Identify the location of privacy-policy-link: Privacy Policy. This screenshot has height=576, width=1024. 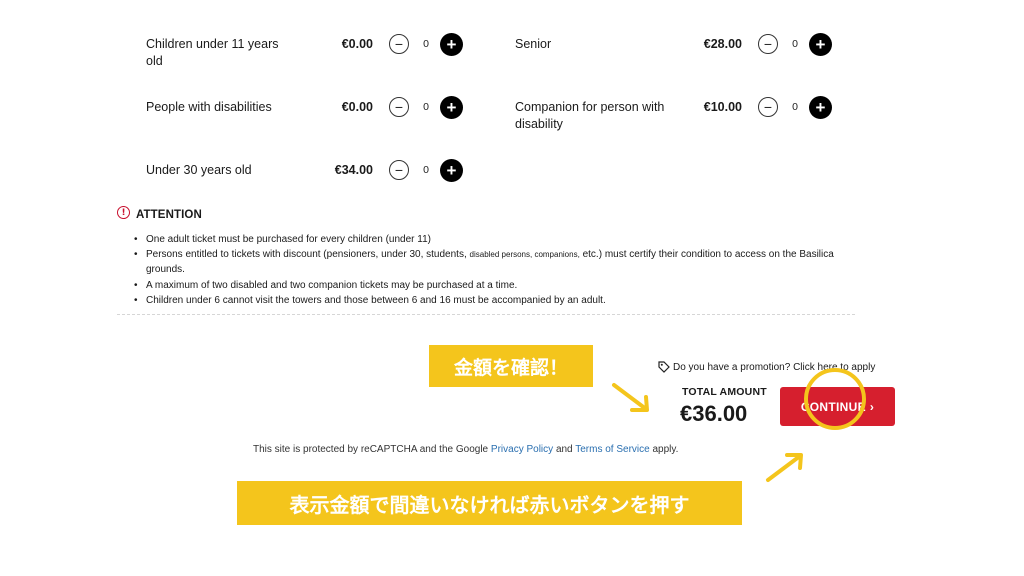
(522, 449).